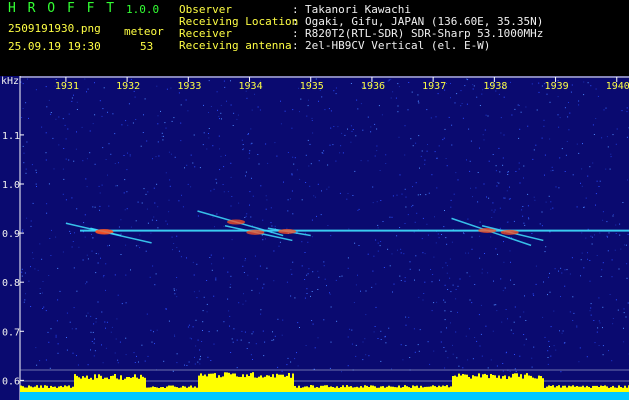  Describe the element at coordinates (11, 234) in the screenshot. I see `y-tick-label: 0.9` at that location.